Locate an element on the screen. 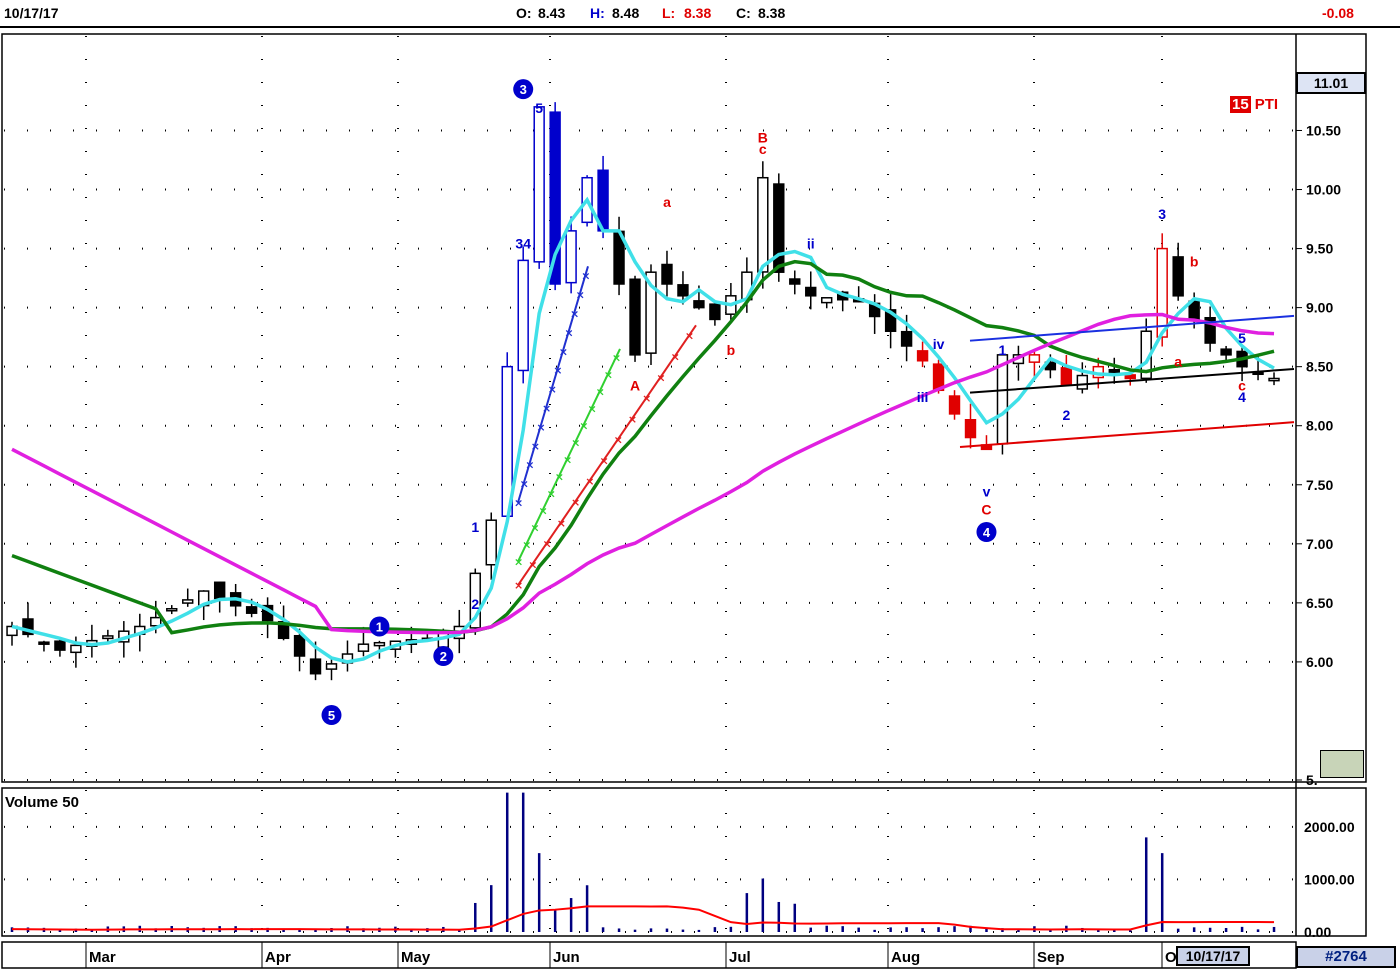 This screenshot has height=970, width=1400. y-tick-label: 5. is located at coordinates (1312, 780).